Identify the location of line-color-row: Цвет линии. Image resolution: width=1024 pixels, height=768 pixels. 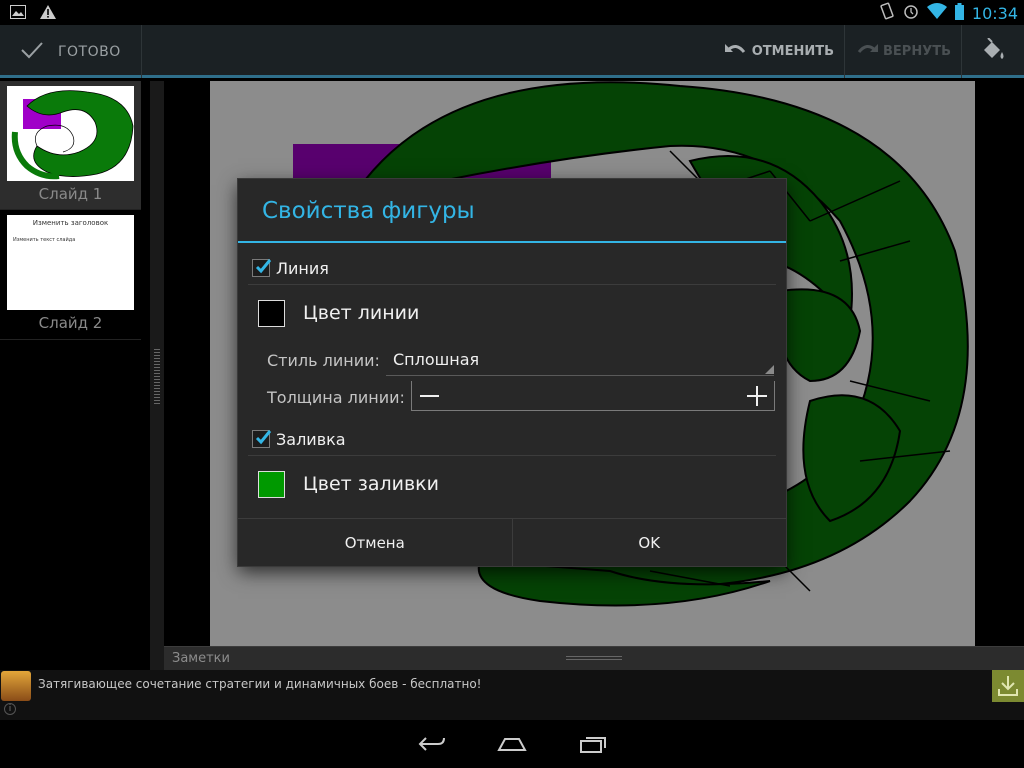
(338, 313).